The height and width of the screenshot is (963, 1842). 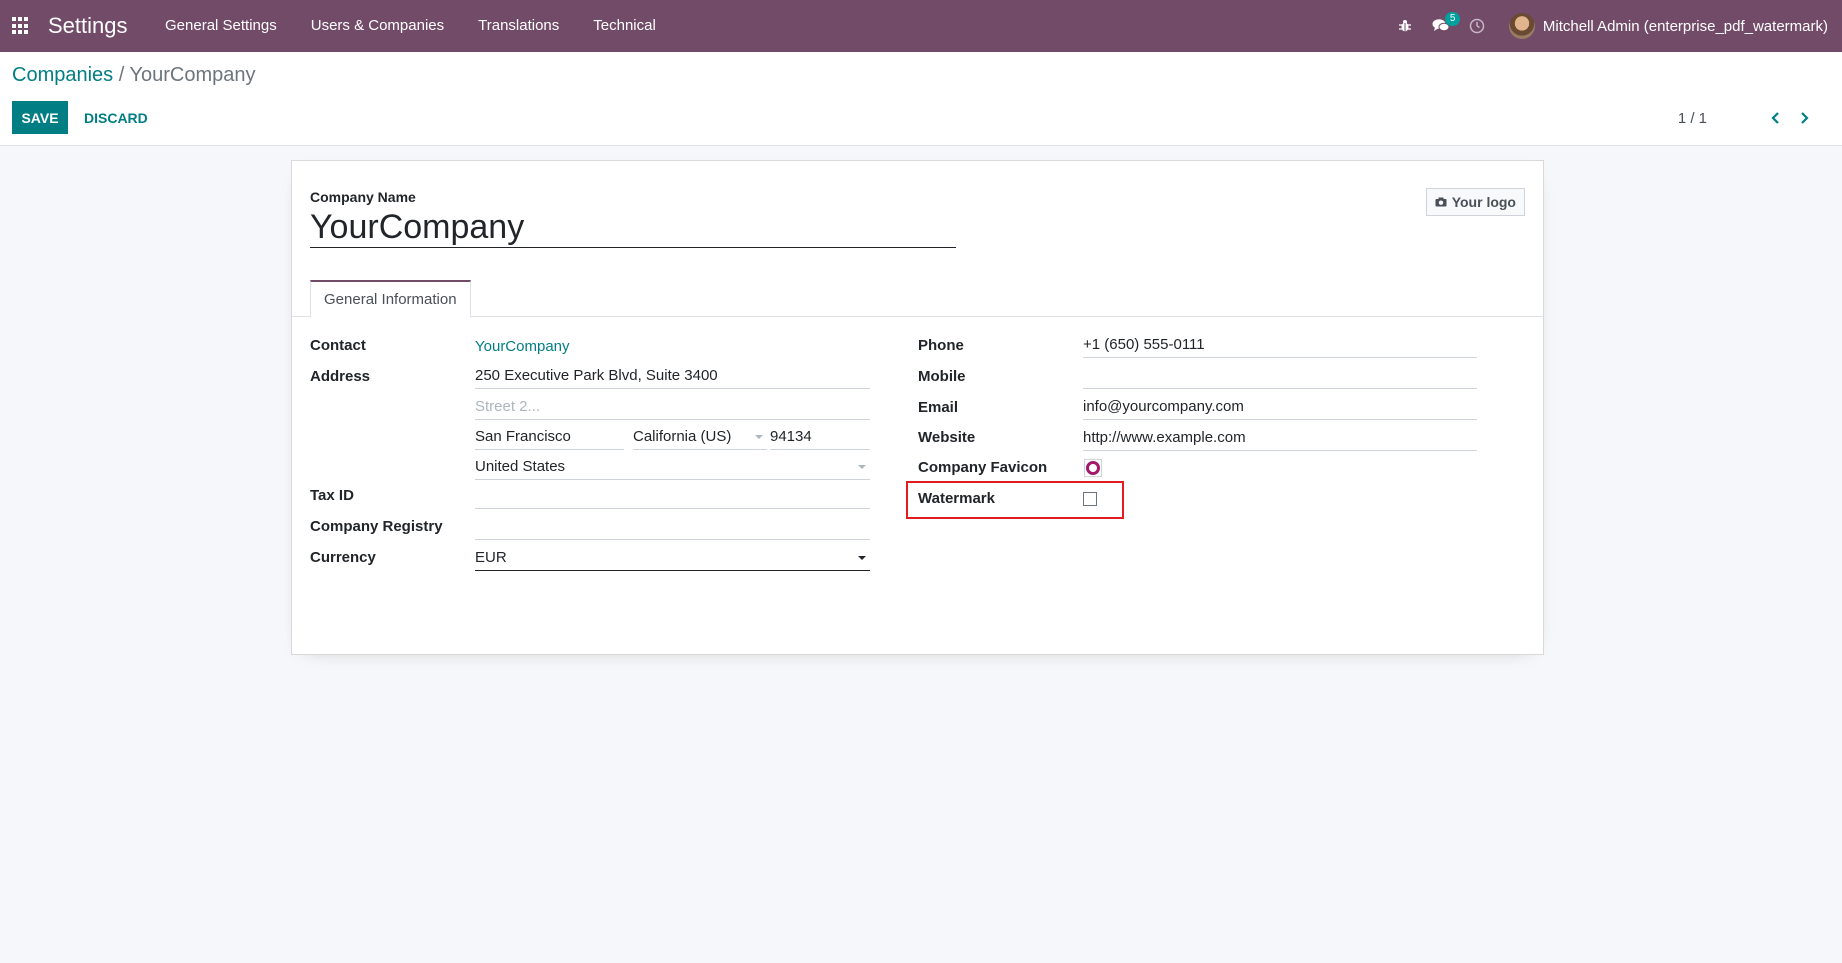 What do you see at coordinates (1280, 439) in the screenshot?
I see `website-input: http://www.example.com` at bounding box center [1280, 439].